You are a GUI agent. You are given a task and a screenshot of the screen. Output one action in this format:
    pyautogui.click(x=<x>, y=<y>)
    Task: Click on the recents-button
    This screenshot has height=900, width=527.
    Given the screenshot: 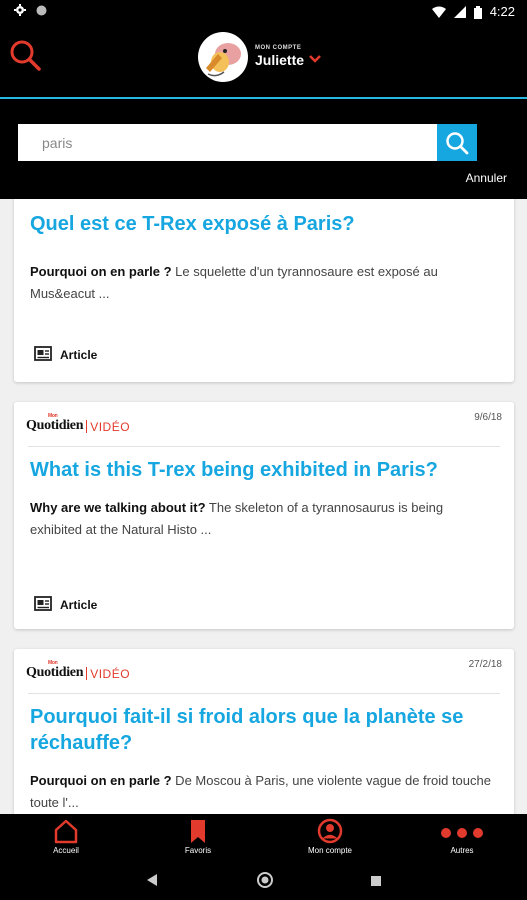 What is the action you would take?
    pyautogui.click(x=376, y=883)
    